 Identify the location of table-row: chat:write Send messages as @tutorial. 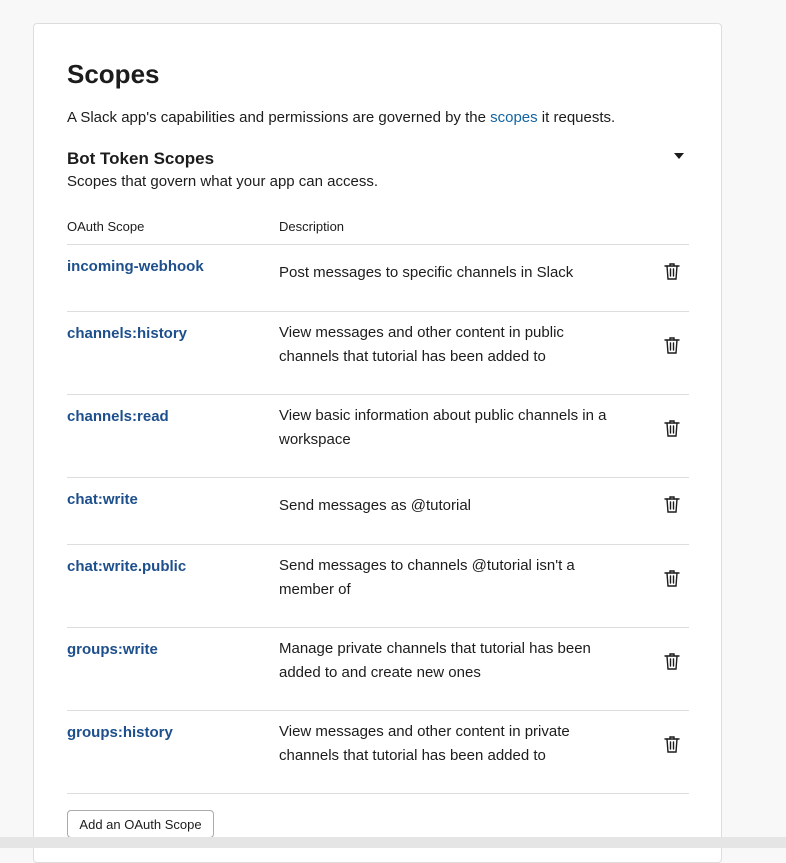
(378, 511).